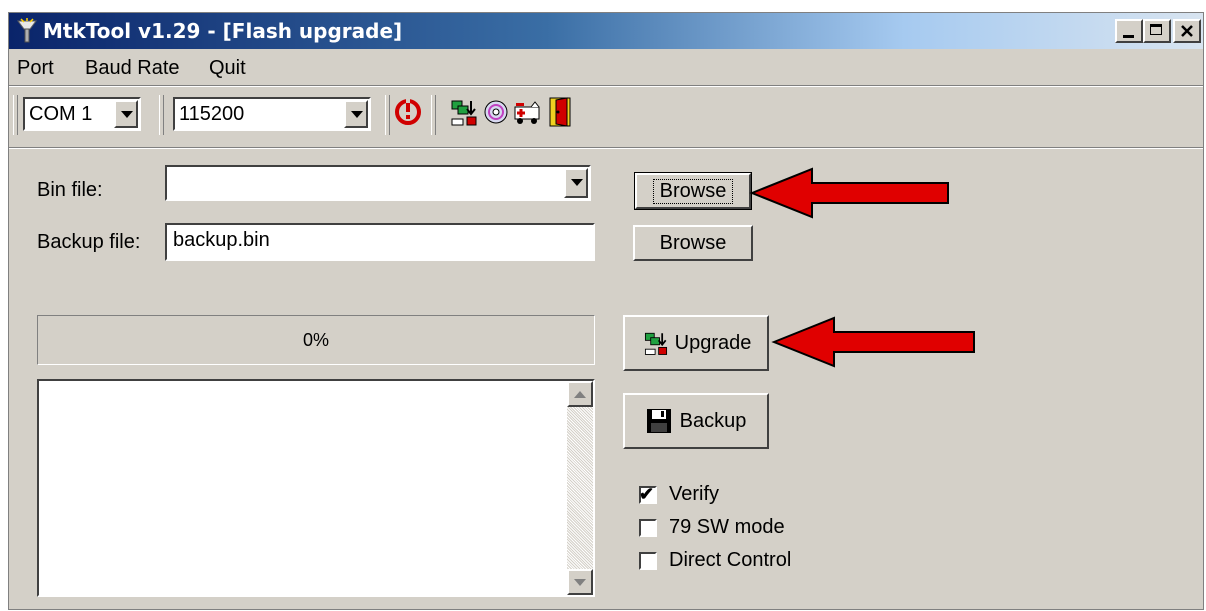 The height and width of the screenshot is (611, 1206). I want to click on upgrade-tool-button, so click(464, 112).